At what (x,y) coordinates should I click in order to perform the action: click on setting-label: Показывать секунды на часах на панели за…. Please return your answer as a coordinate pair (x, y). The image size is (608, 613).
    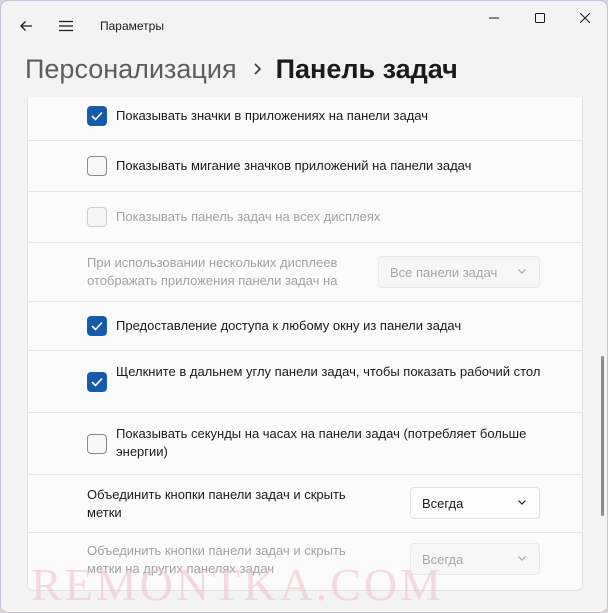
    Looking at the image, I should click on (321, 442).